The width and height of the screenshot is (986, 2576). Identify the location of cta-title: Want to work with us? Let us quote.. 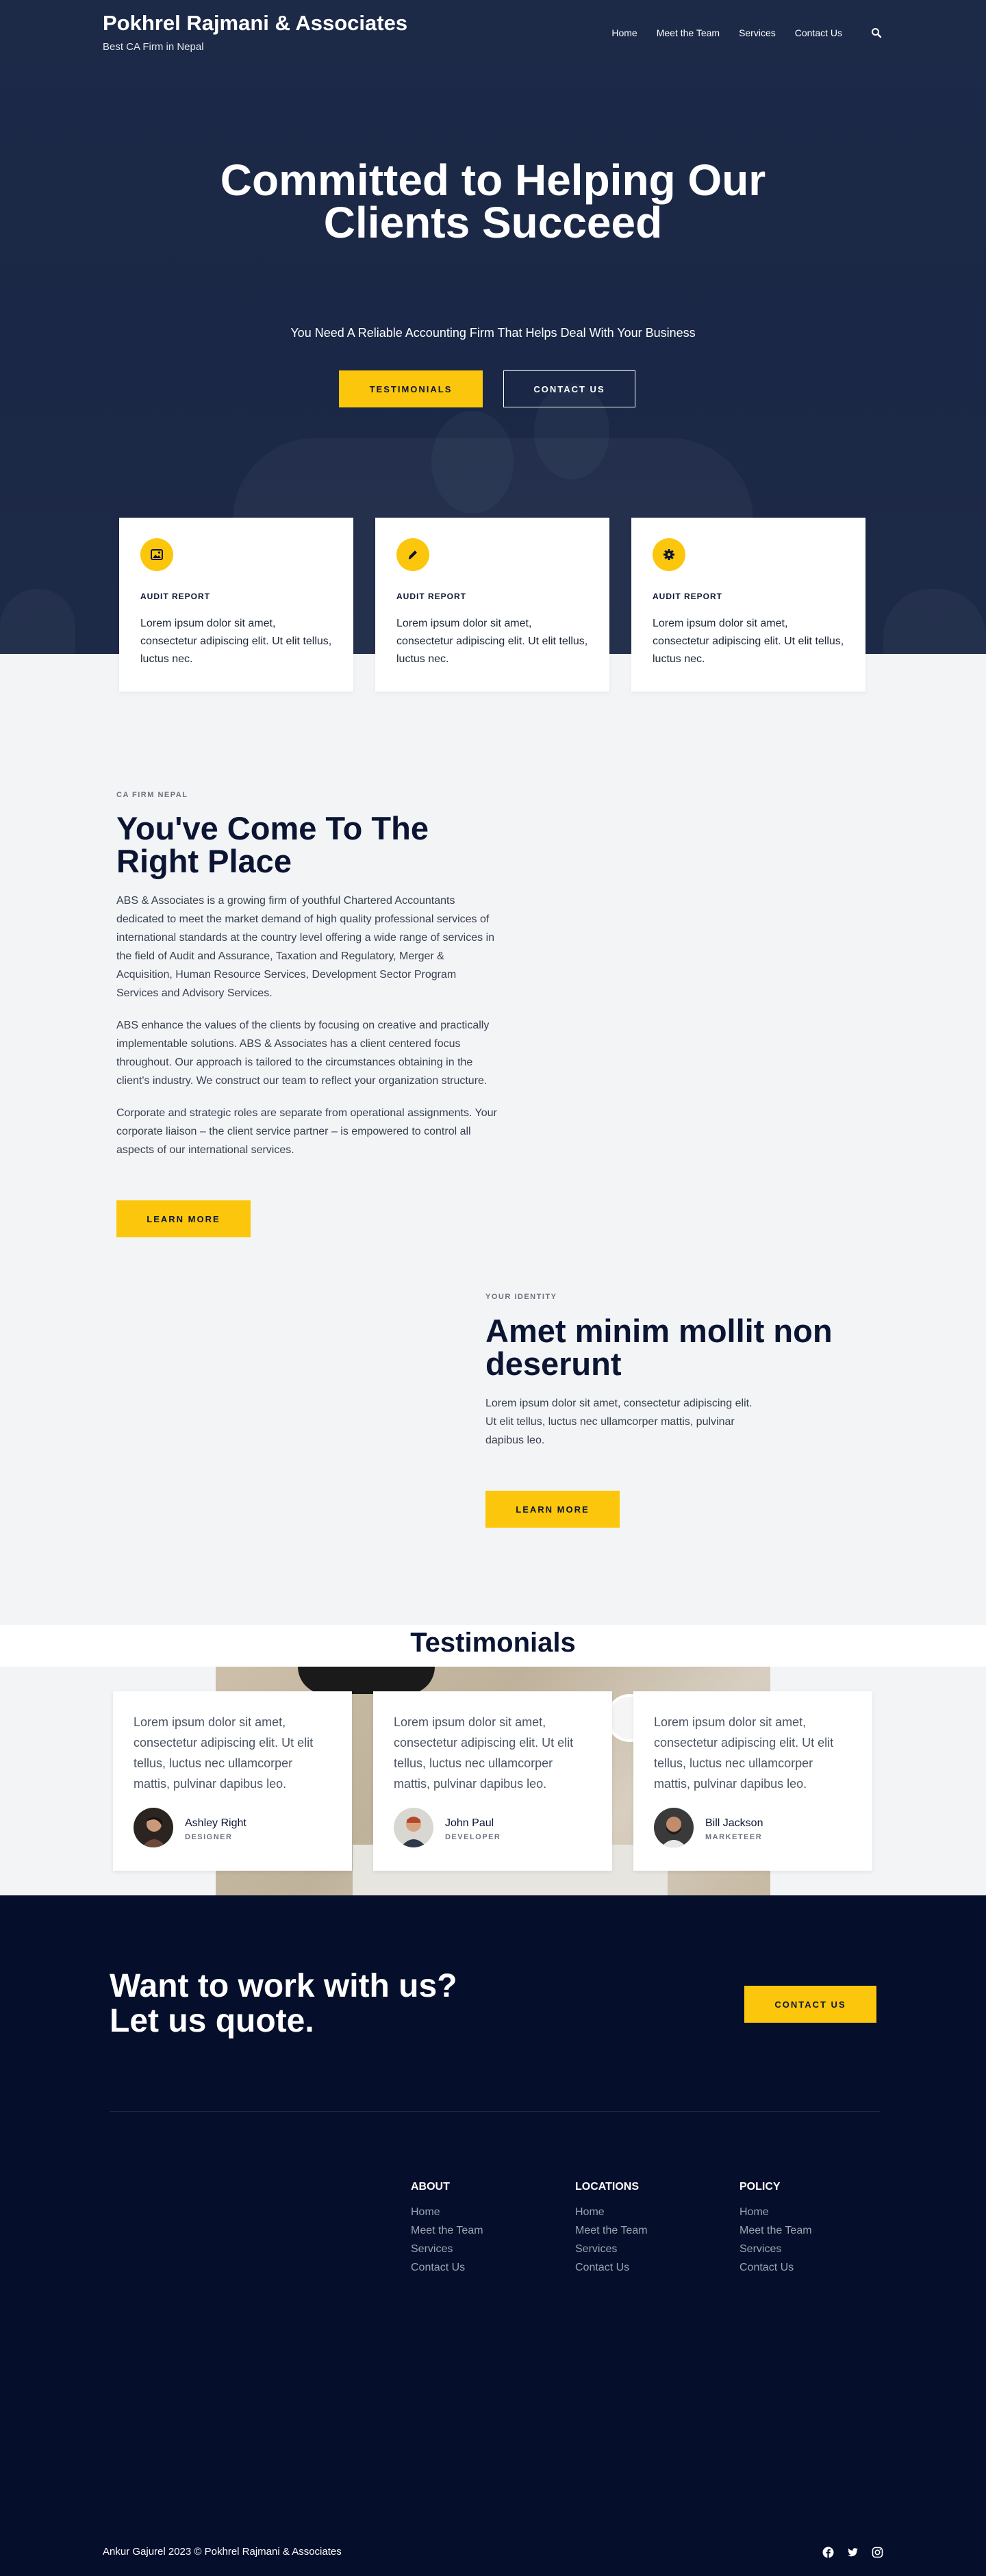
(283, 2003).